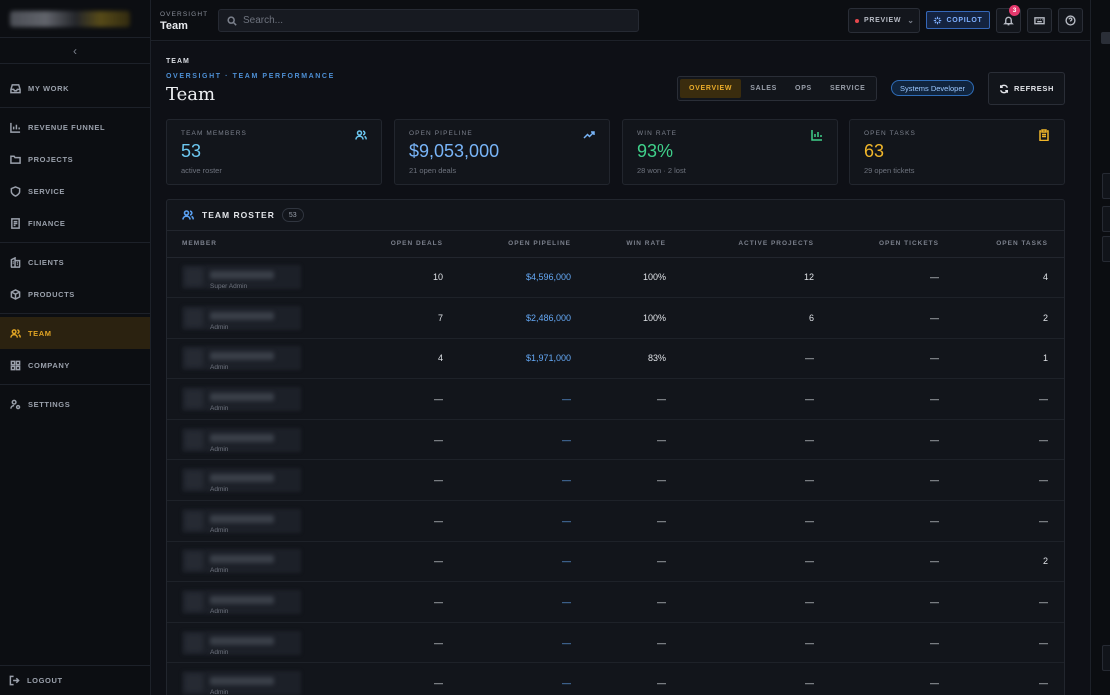 Image resolution: width=1110 pixels, height=695 pixels. I want to click on shield-icon, so click(15, 191).